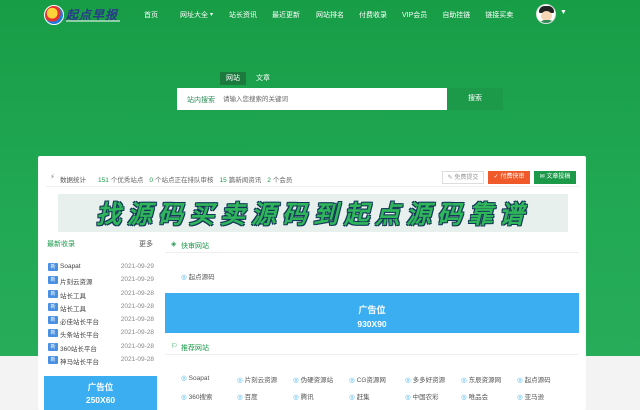 This screenshot has height=410, width=640. I want to click on nav-item-0: 首页, so click(151, 14).